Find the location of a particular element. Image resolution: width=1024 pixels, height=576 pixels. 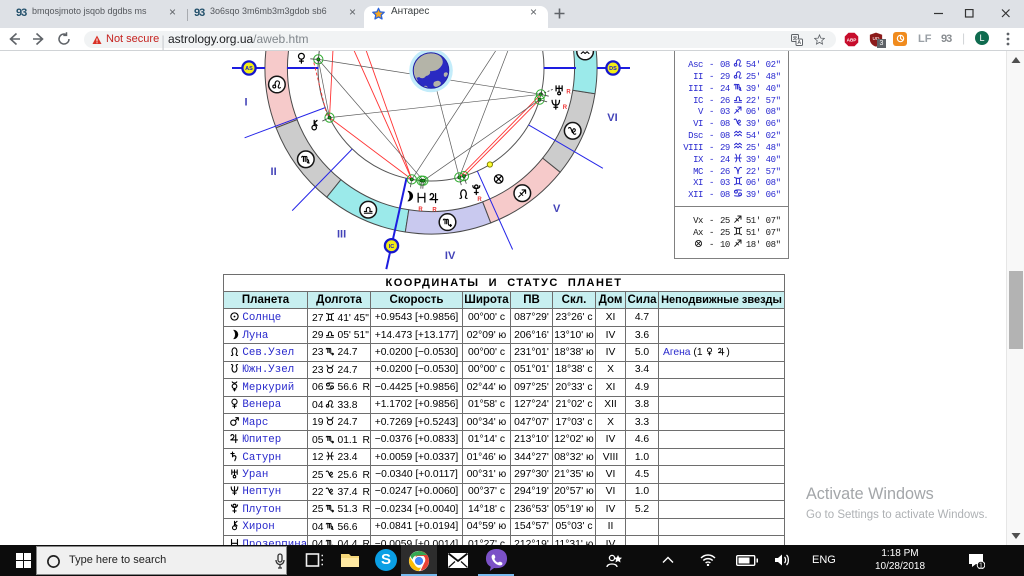

svg-text: IC is located at coordinates (392, 247).